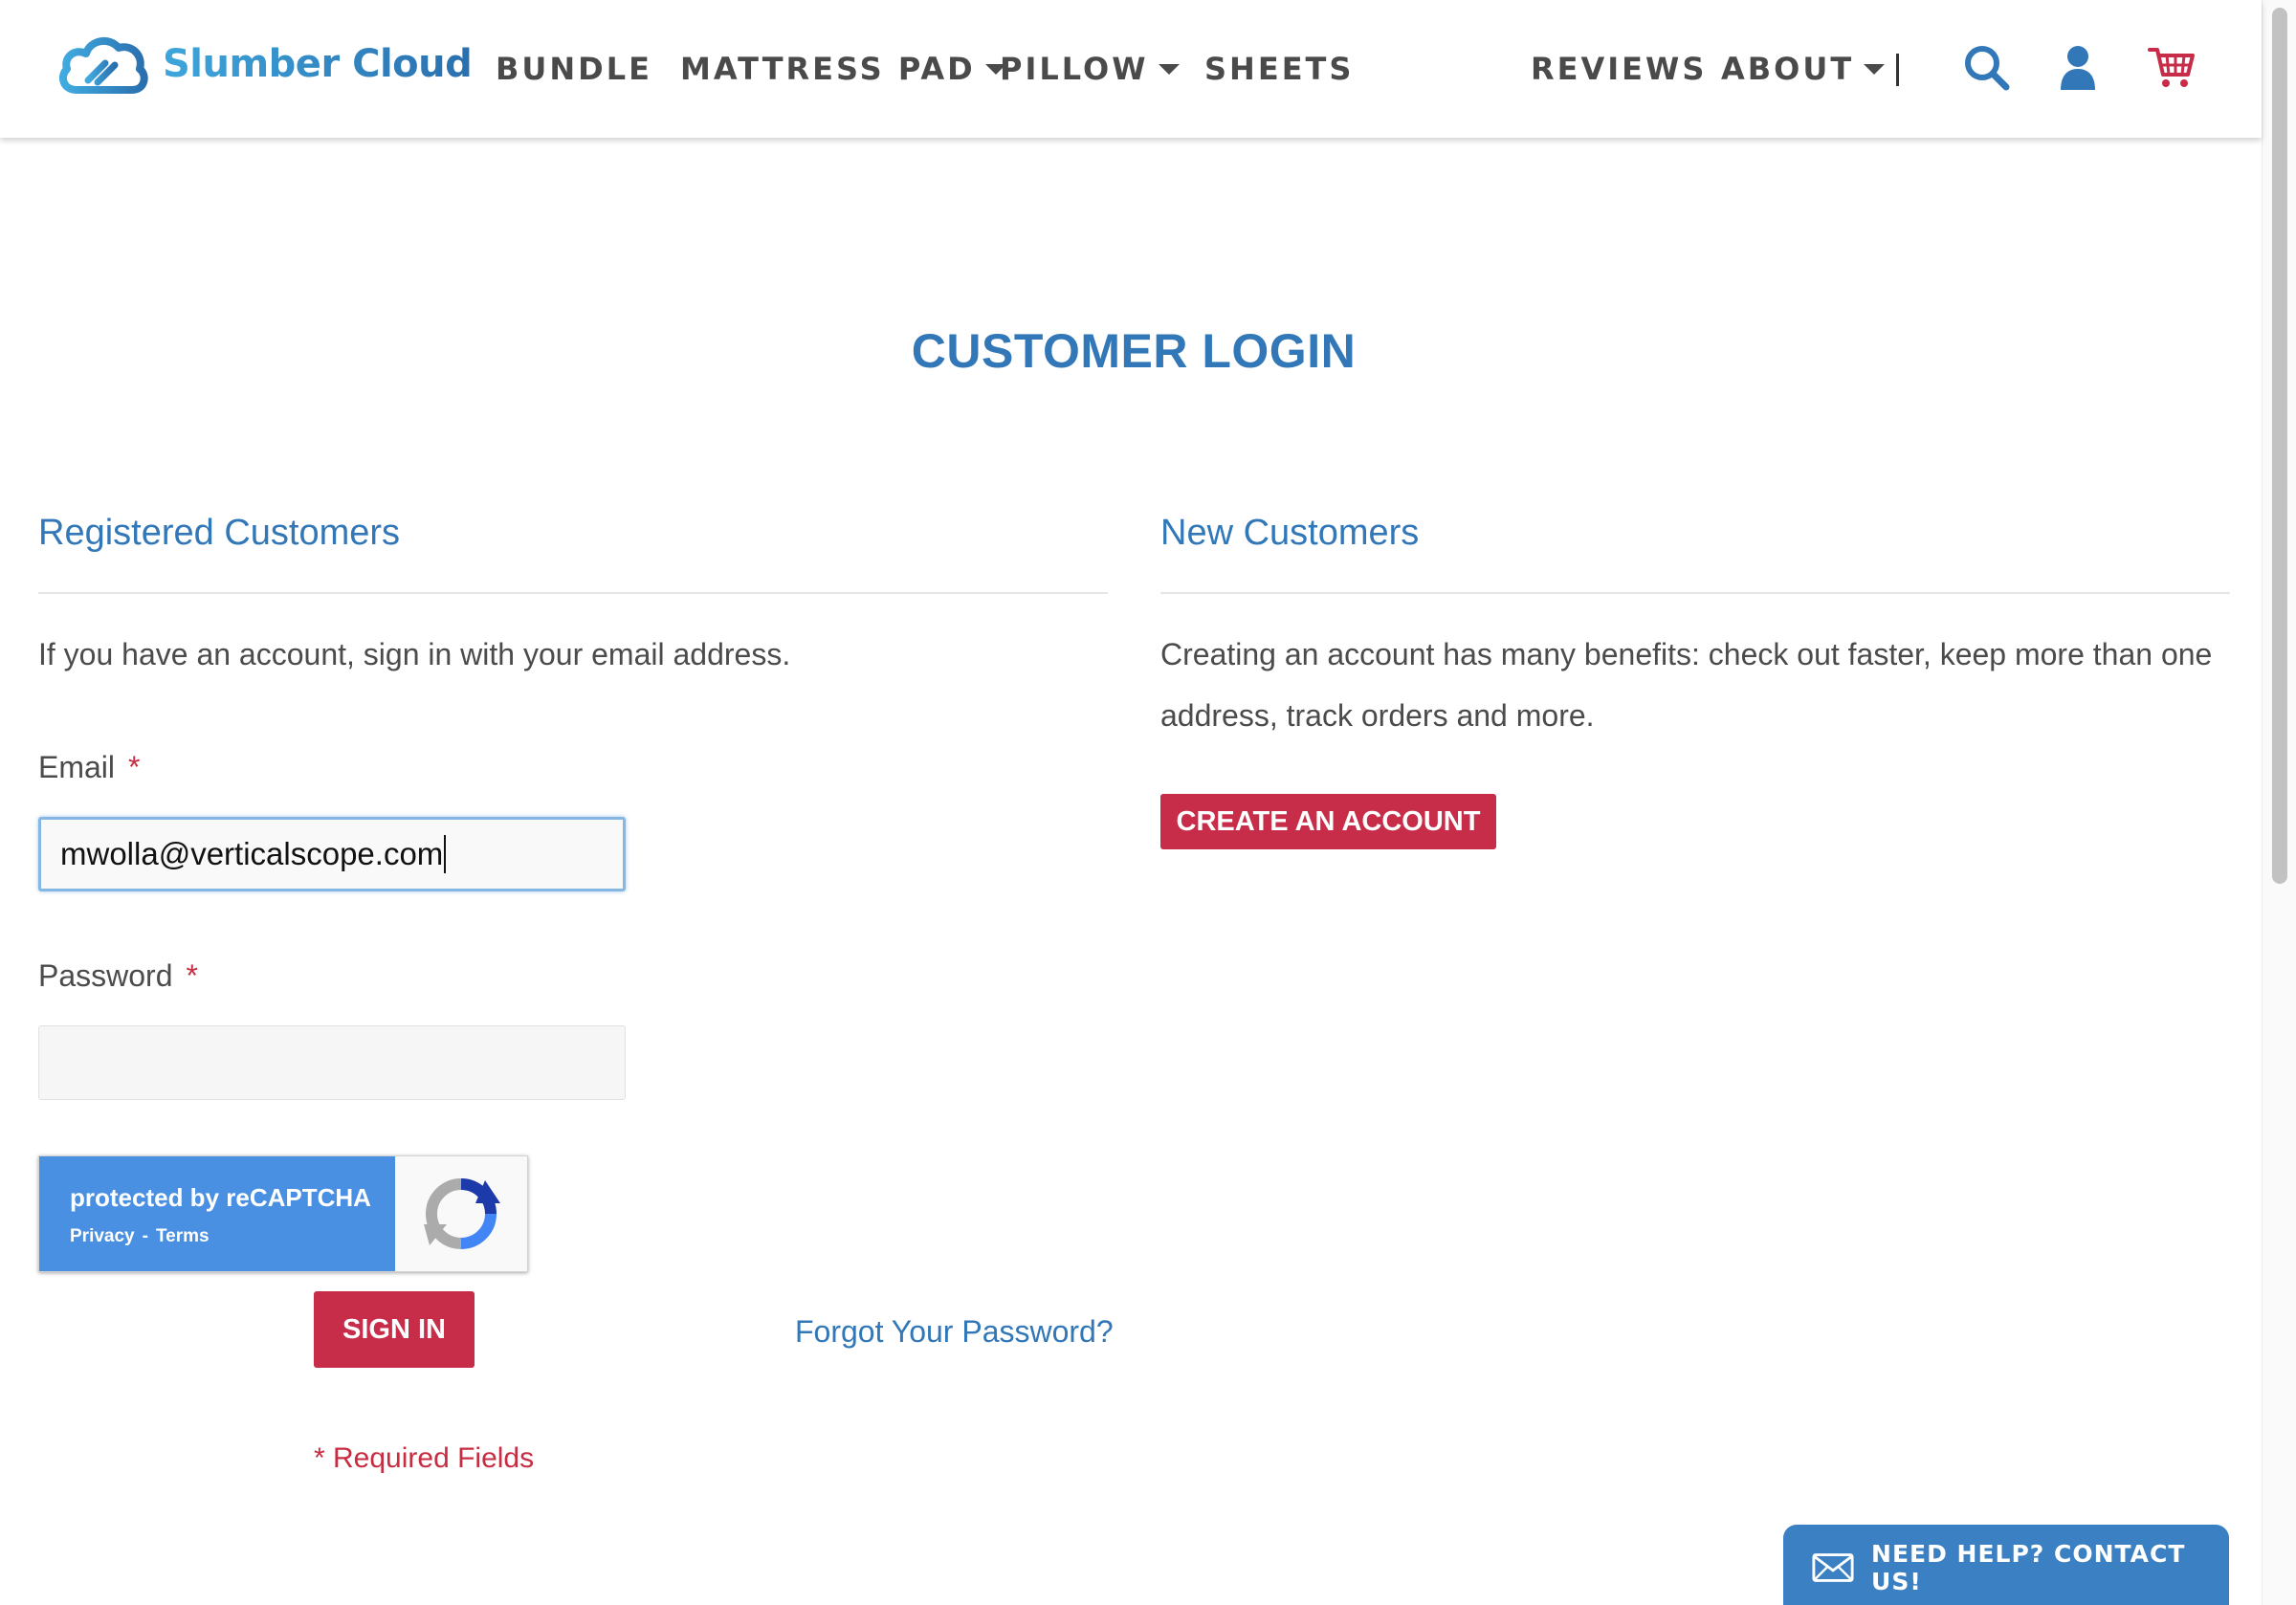  Describe the element at coordinates (318, 64) in the screenshot. I see `brand-name: Slumber Cloud` at that location.